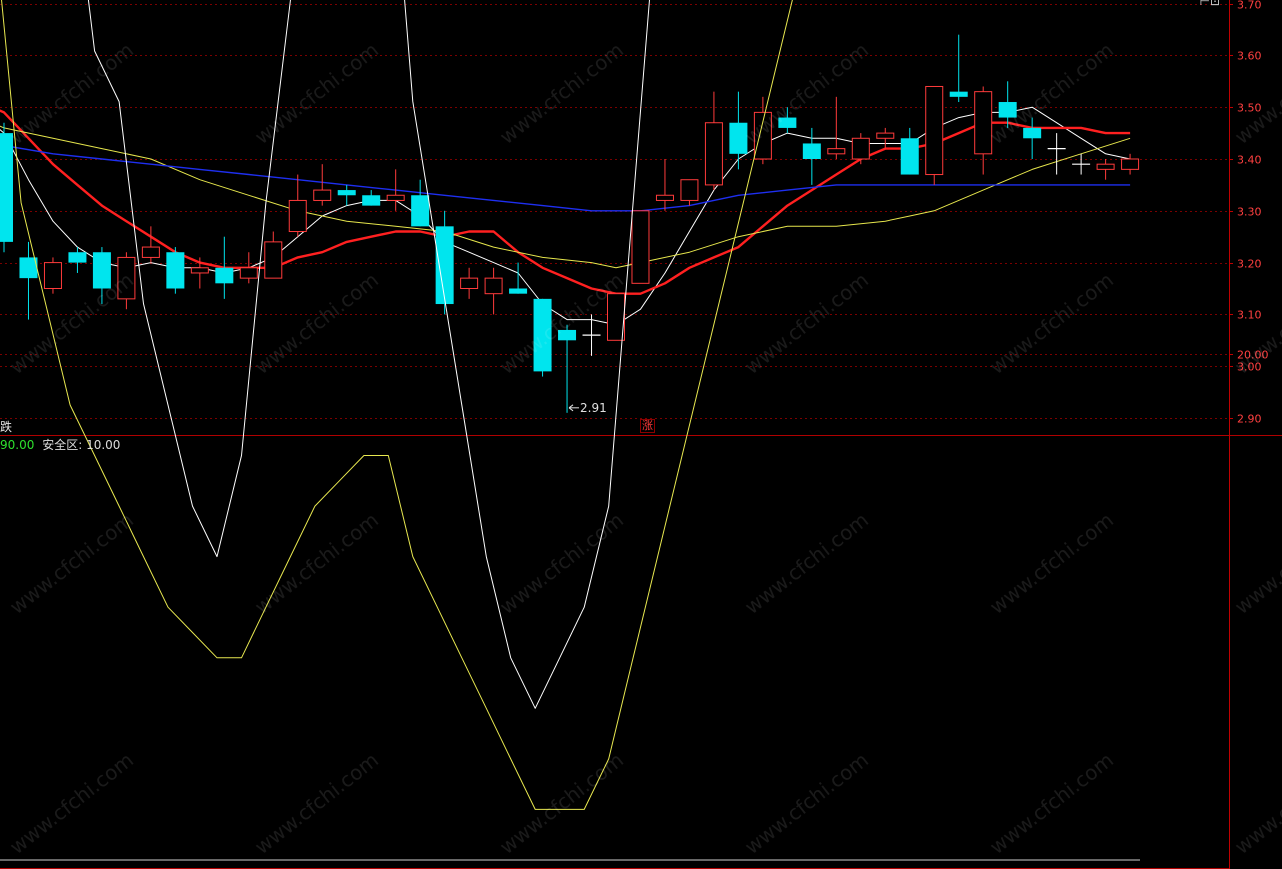 The height and width of the screenshot is (869, 1282). I want to click on price-tick-label: 2.90, so click(1249, 419).